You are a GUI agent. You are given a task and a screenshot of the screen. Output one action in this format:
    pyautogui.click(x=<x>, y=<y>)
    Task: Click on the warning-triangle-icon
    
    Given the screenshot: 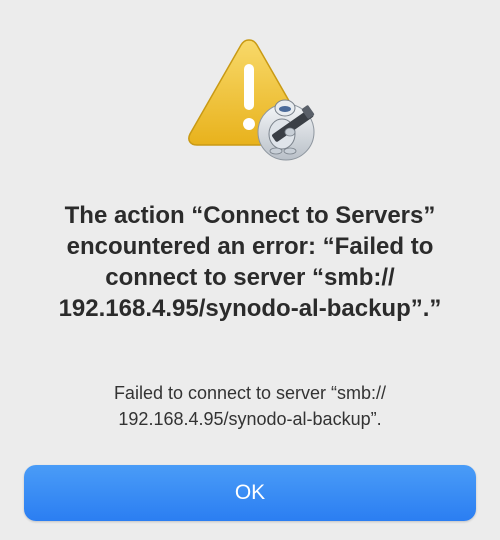 What is the action you would take?
    pyautogui.click(x=251, y=100)
    